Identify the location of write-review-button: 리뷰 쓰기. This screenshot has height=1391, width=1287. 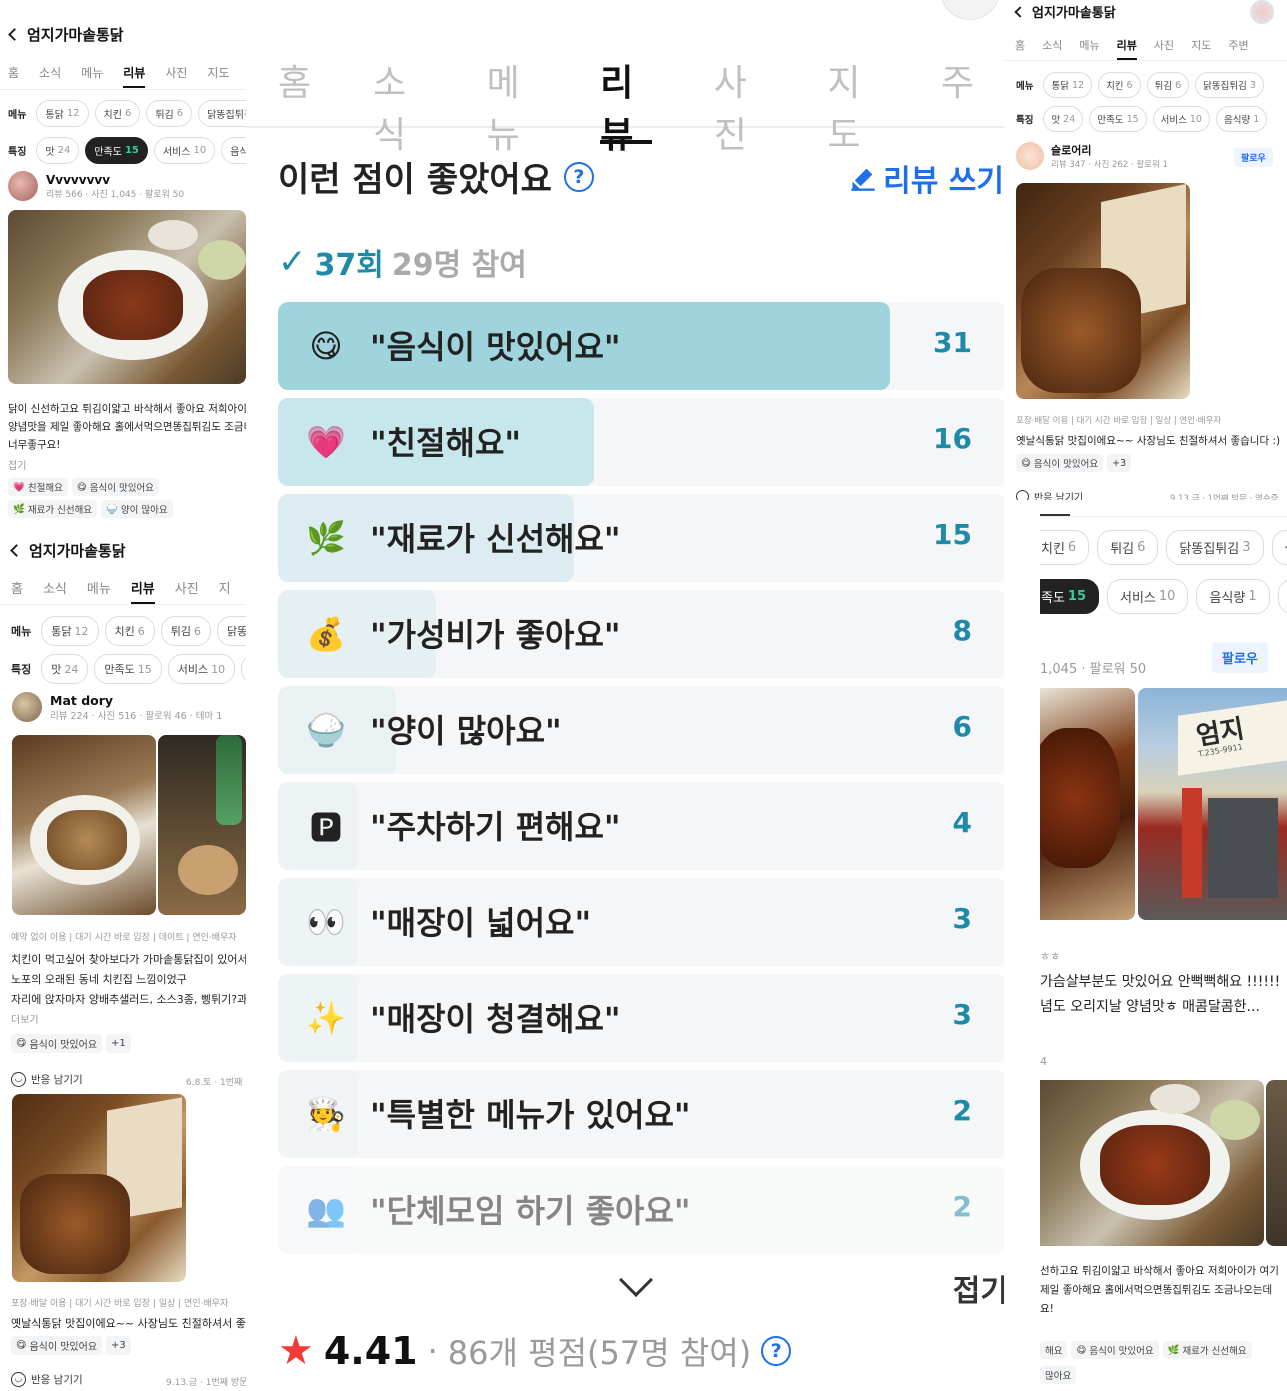
(926, 178).